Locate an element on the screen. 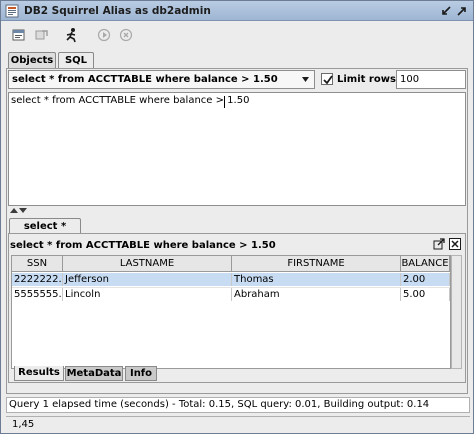  minimize-icon is located at coordinates (446, 11).